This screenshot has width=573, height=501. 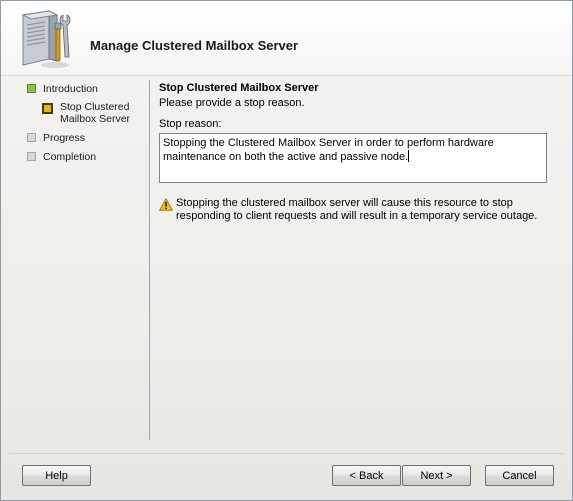 What do you see at coordinates (31, 88) in the screenshot?
I see `completed-step-icon` at bounding box center [31, 88].